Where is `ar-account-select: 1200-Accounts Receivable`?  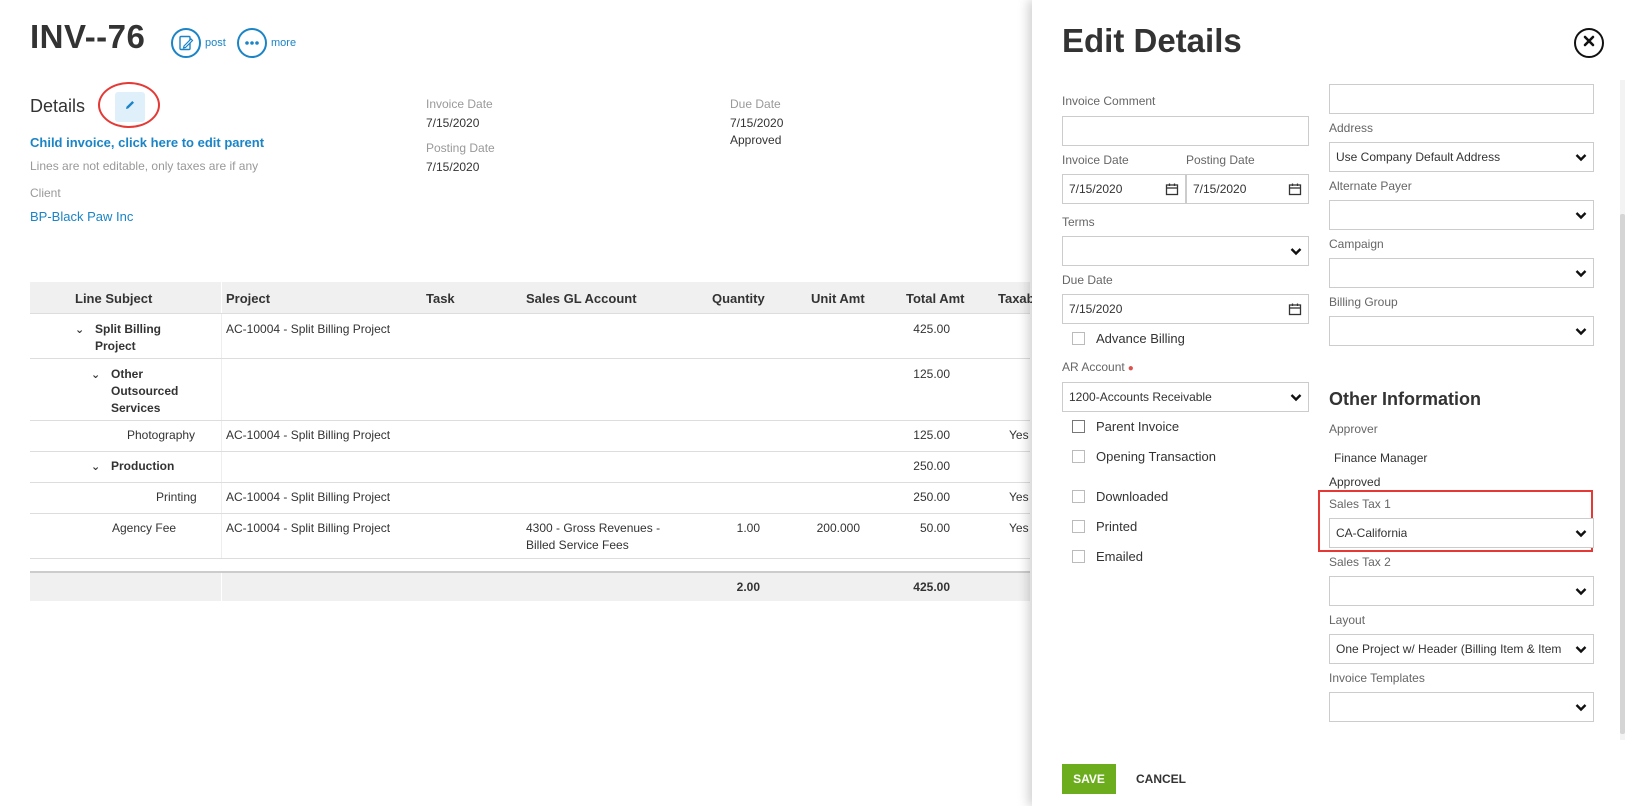
ar-account-select: 1200-Accounts Receivable is located at coordinates (1185, 397).